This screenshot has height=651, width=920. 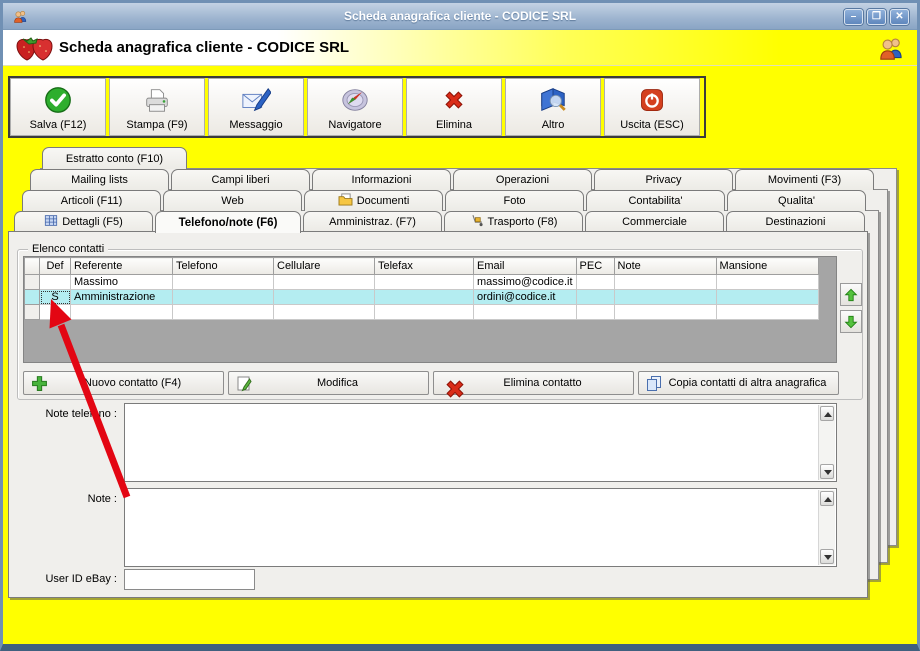 I want to click on copia-contatti-di-altra-anagrafica-button: Copia contatti di altra anagrafica, so click(x=738, y=383).